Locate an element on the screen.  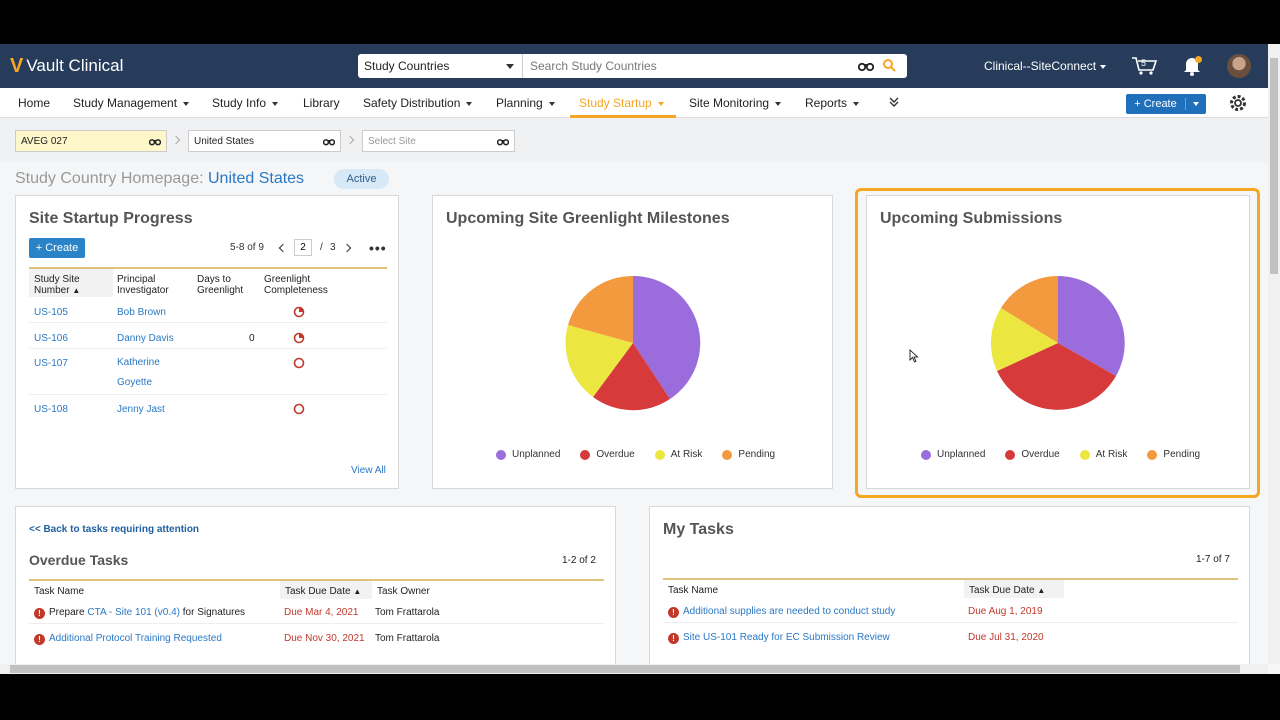
table-header-rule is located at coordinates (950, 579).